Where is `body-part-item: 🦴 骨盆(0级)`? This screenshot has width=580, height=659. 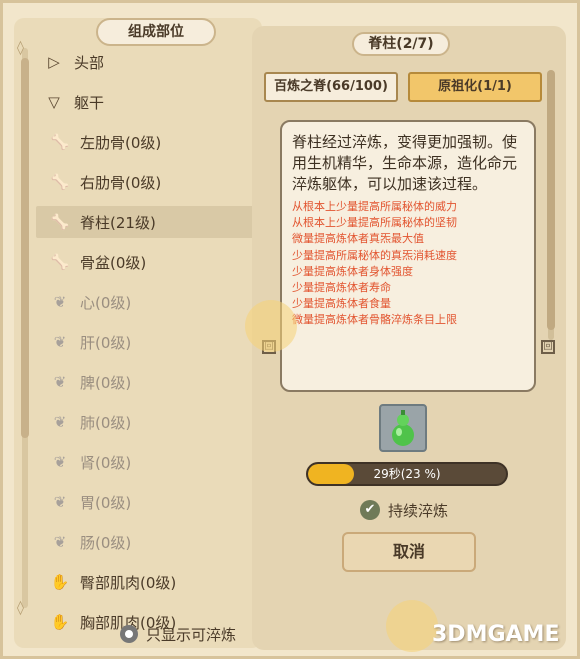 body-part-item: 🦴 骨盆(0级) is located at coordinates (145, 262).